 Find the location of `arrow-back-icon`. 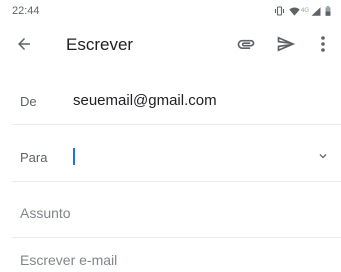

arrow-back-icon is located at coordinates (24, 46).